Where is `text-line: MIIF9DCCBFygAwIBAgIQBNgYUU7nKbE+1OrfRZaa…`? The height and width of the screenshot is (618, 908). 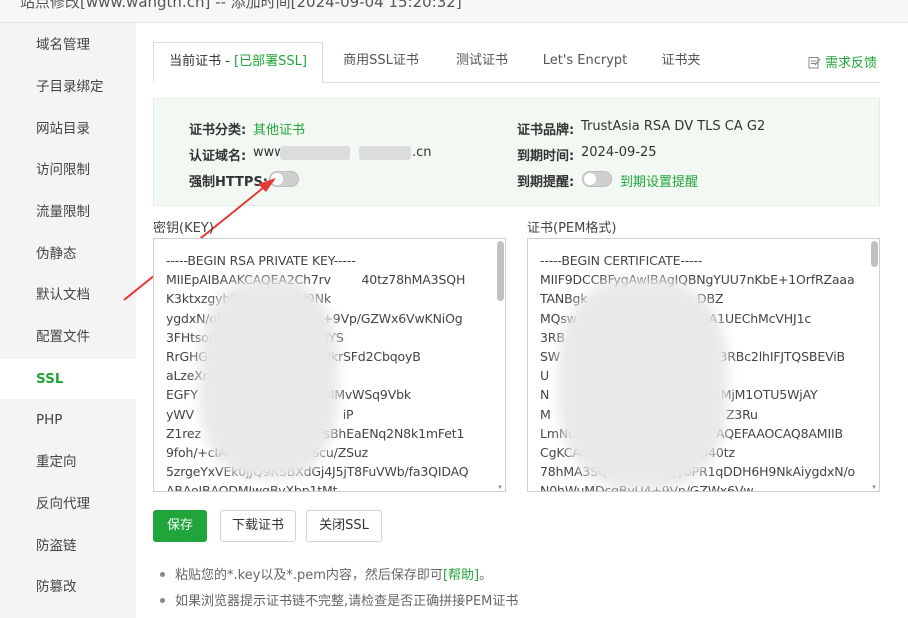 text-line: MIIF9DCCBFygAwIBAgIQBNgYUU7nKbE+1OrfRZaa… is located at coordinates (697, 280).